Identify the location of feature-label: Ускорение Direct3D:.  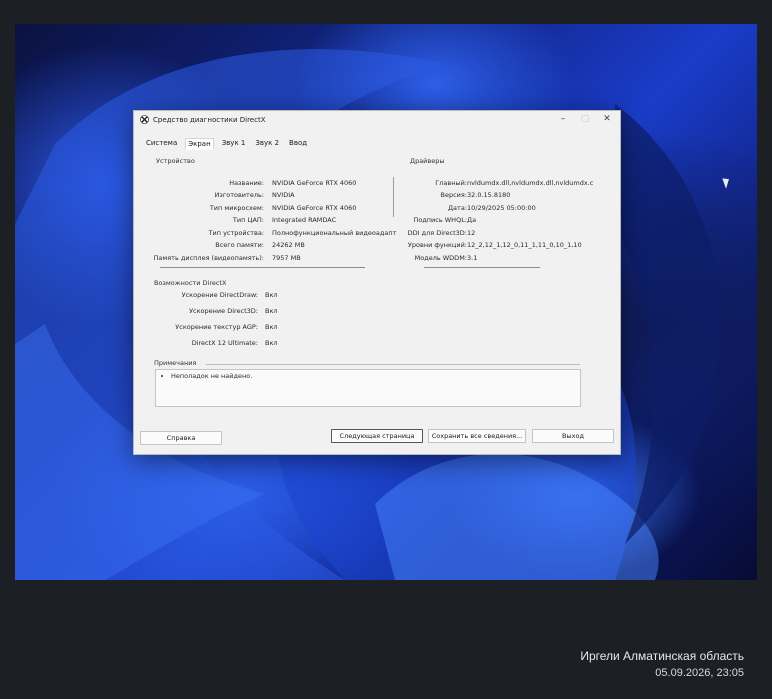
(223, 311).